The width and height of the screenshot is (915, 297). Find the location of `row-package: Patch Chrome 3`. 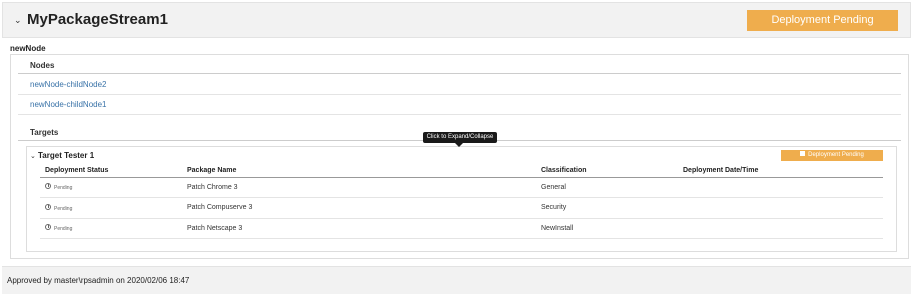

row-package: Patch Chrome 3 is located at coordinates (212, 187).